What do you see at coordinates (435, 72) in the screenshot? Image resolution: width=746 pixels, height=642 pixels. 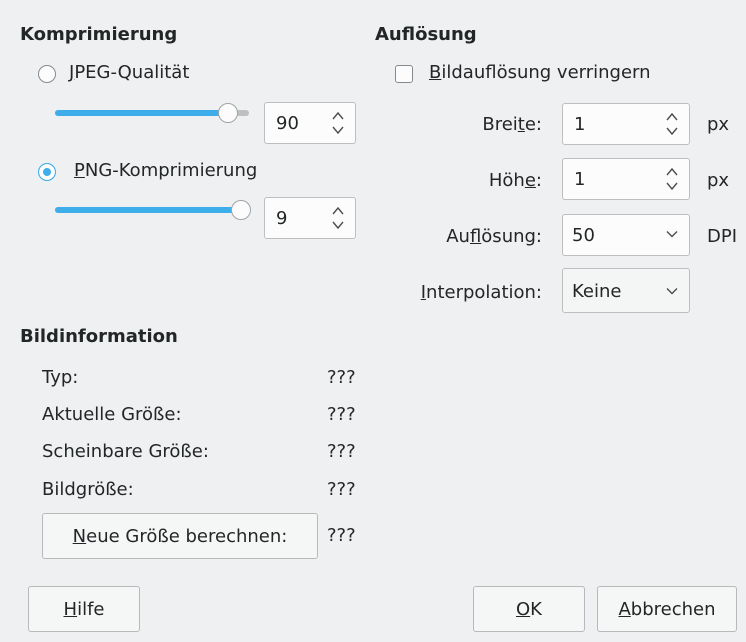 I see `reduce-mnemonic: B` at bounding box center [435, 72].